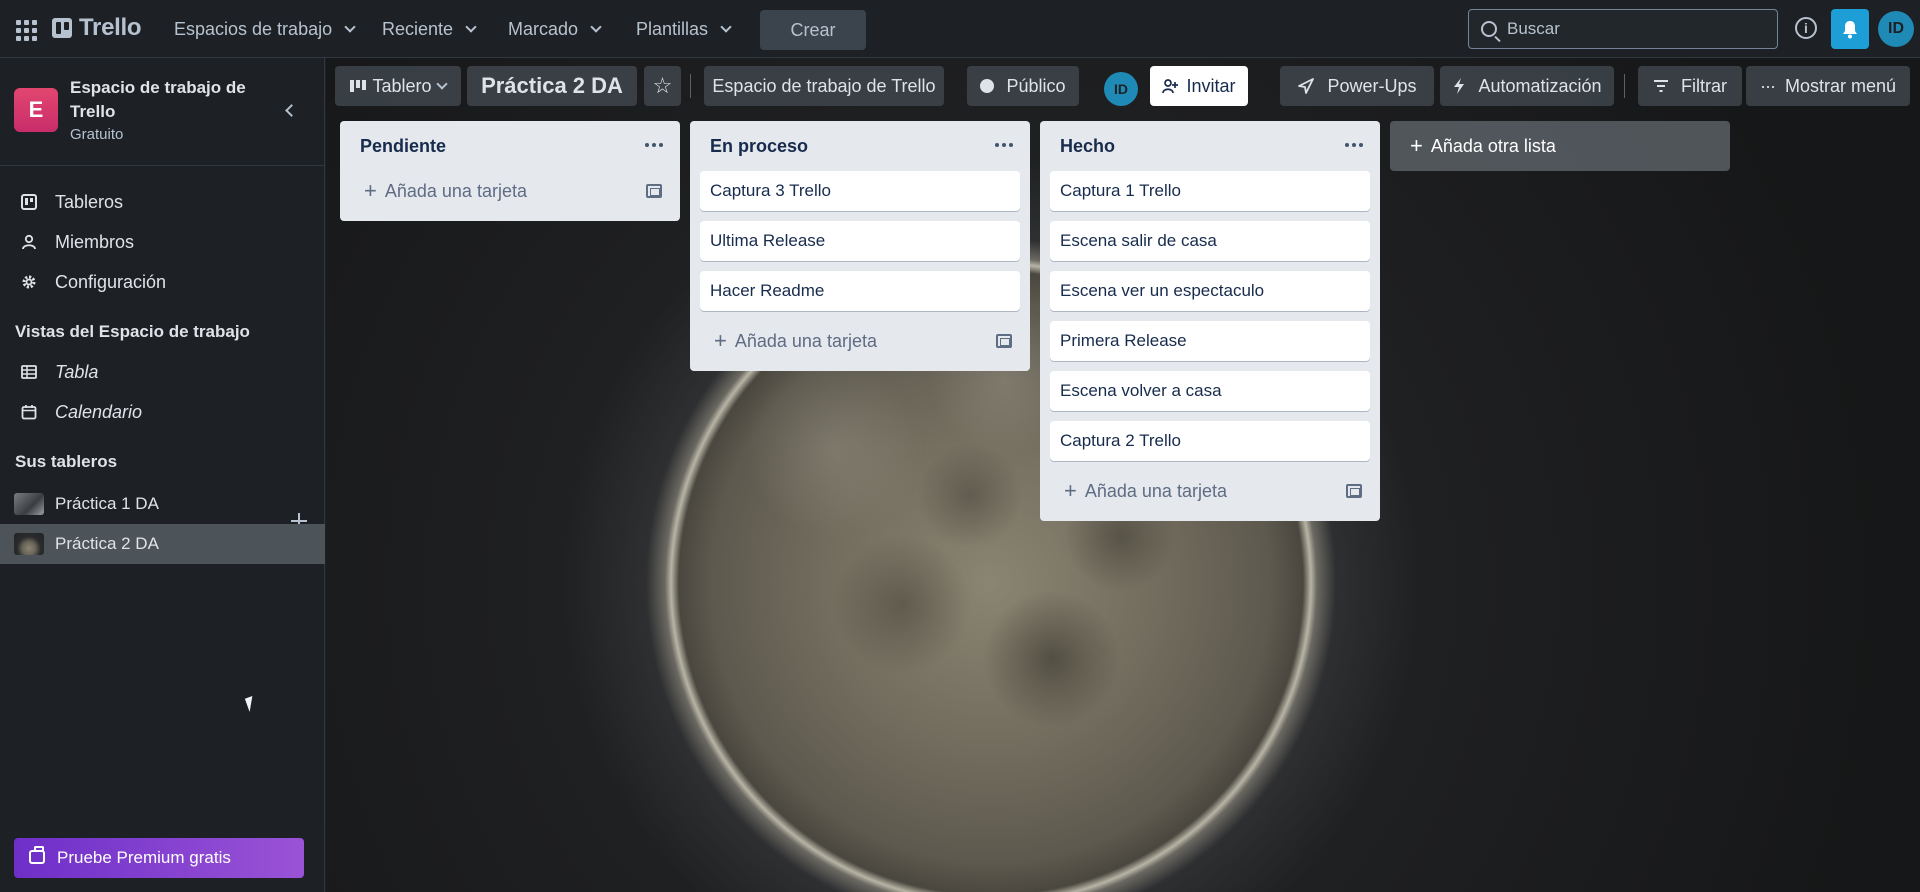  I want to click on board-view-label: Tablero, so click(402, 85).